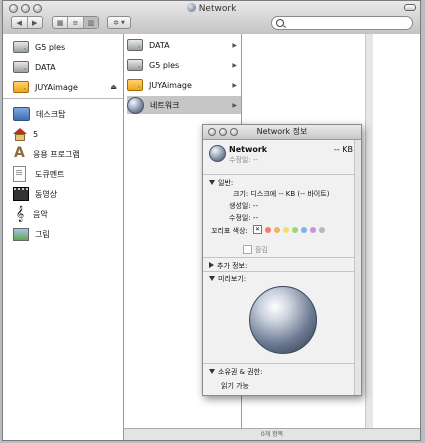 Image resolution: width=425 pixels, height=443 pixels. What do you see at coordinates (357, 267) in the screenshot?
I see `info-panel-scrollbar` at bounding box center [357, 267].